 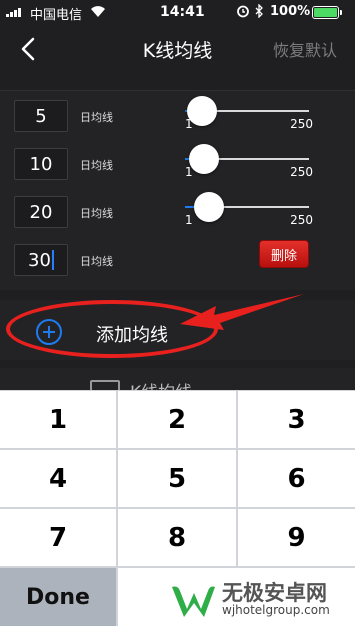 What do you see at coordinates (177, 49) in the screenshot?
I see `navbar: K线均线 恢复默认` at bounding box center [177, 49].